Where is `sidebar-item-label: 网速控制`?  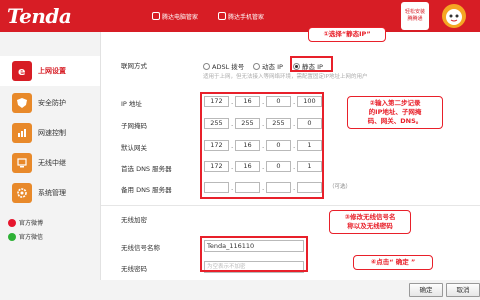
sidebar-item-label: 网速控制 is located at coordinates (52, 133).